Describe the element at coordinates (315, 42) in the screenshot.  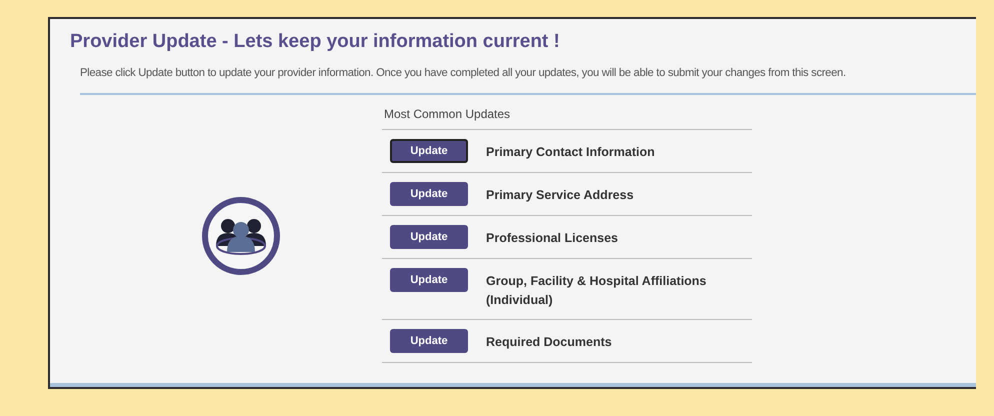
I see `page-title: Provider Update - Lets keep your information current !` at that location.